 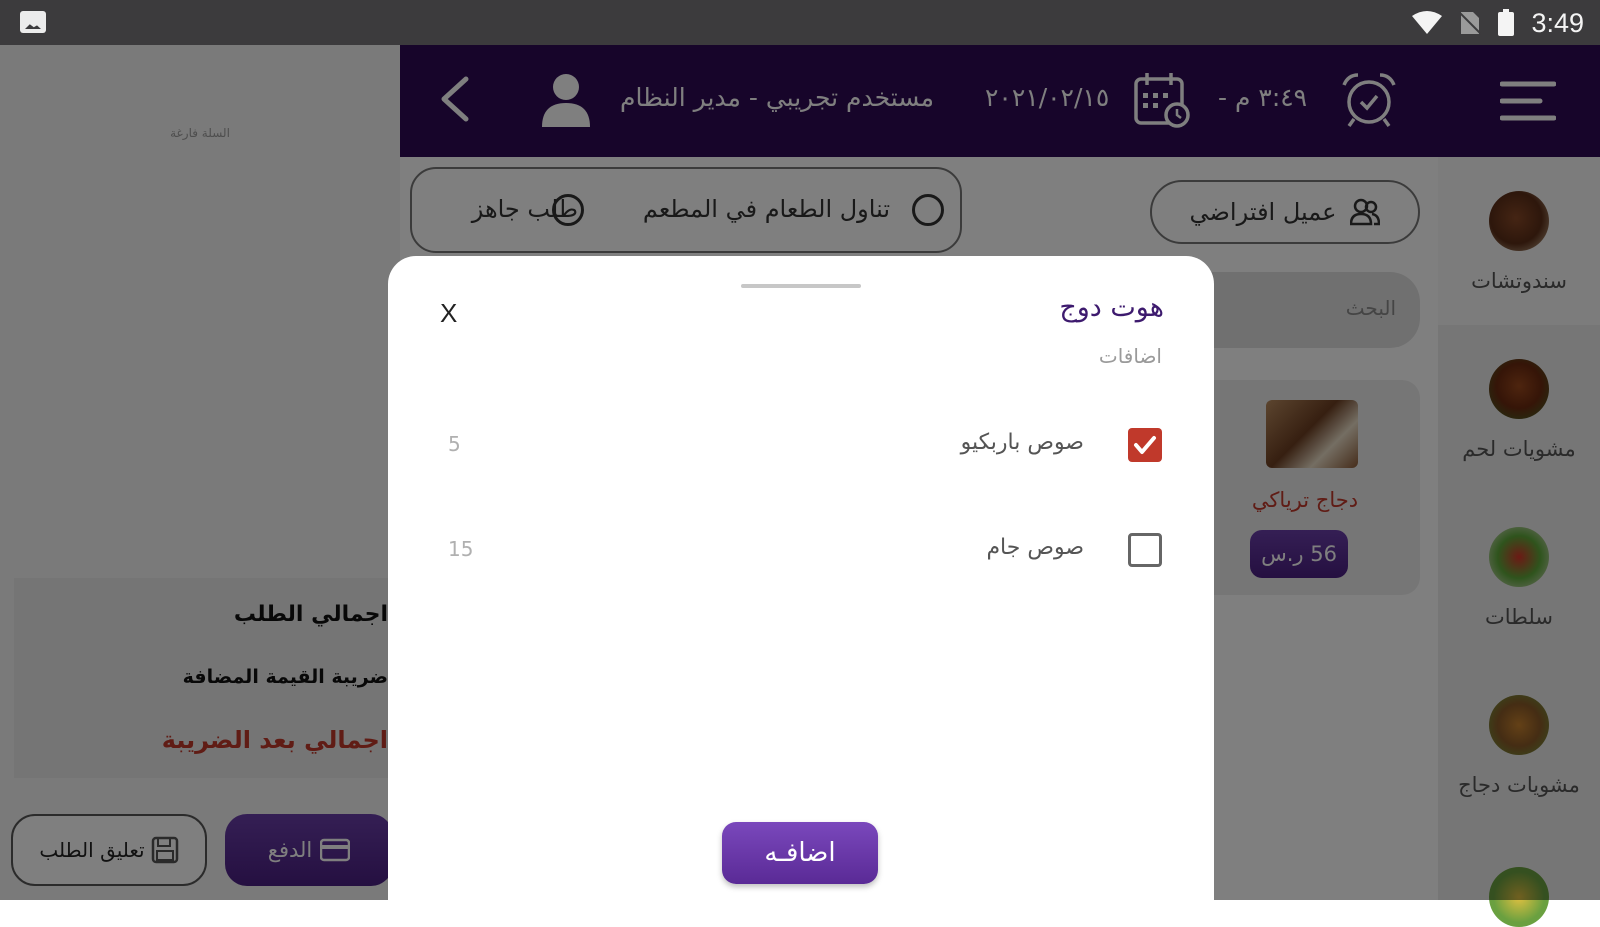 I want to click on status-time: 3:49, so click(x=1557, y=22).